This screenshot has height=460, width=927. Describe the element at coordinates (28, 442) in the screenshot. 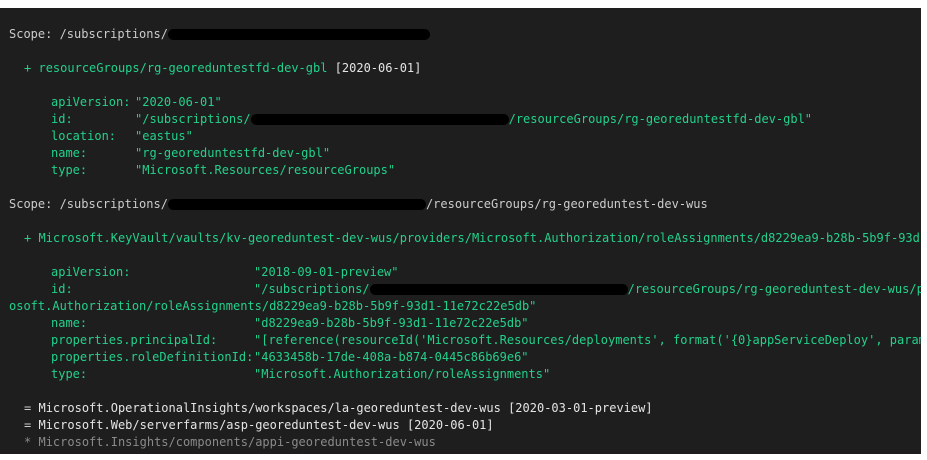

I see `ignore-symbol: *` at that location.